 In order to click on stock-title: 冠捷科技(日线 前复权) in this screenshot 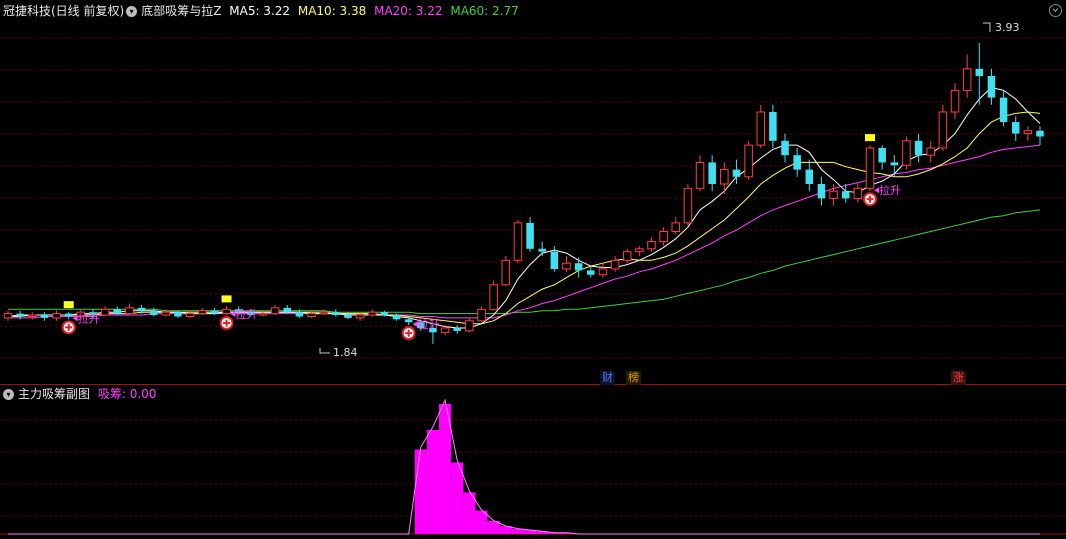, I will do `click(63, 11)`.